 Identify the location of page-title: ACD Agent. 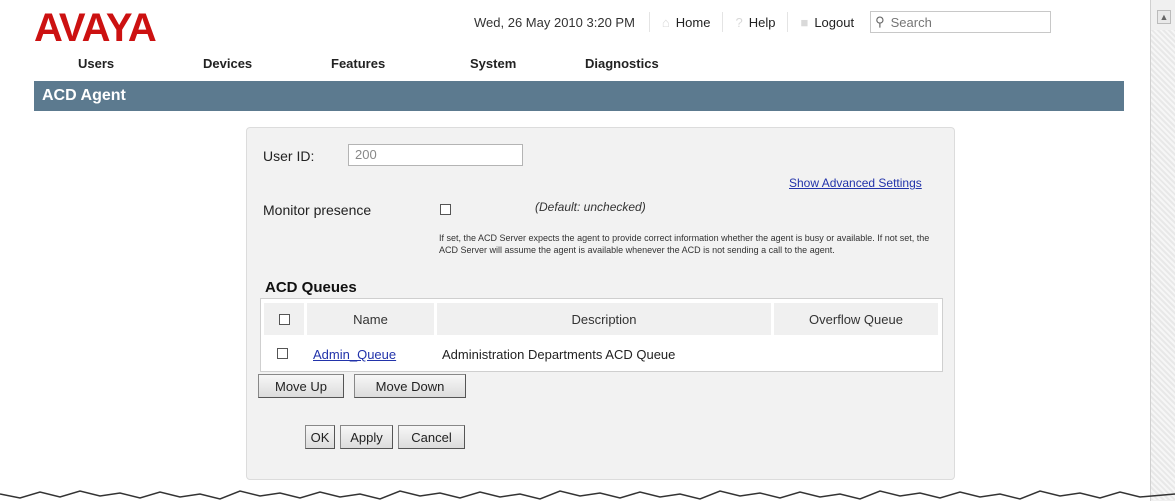
(579, 96).